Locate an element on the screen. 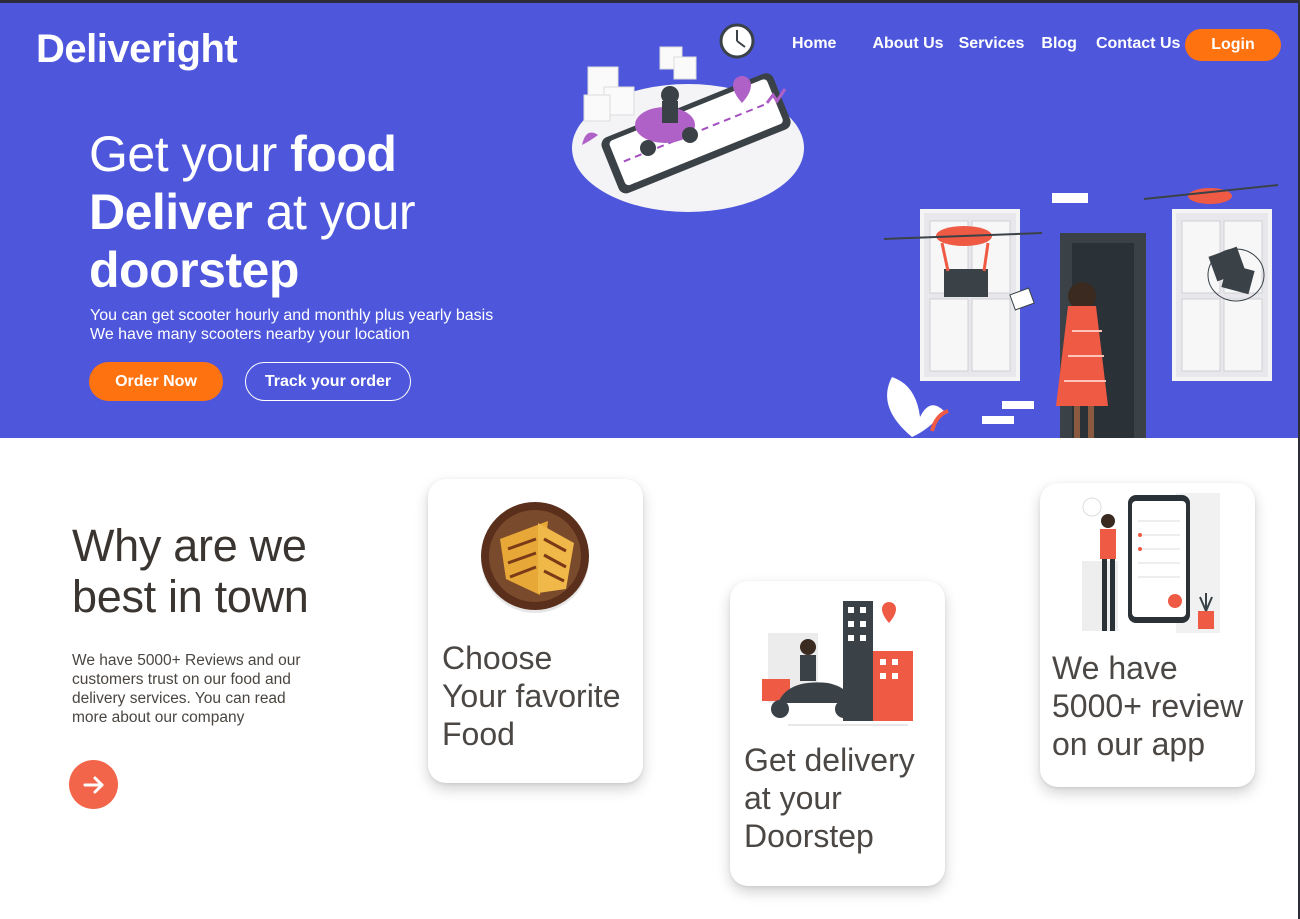 This screenshot has width=1300, height=919. nav-services: Services is located at coordinates (992, 44).